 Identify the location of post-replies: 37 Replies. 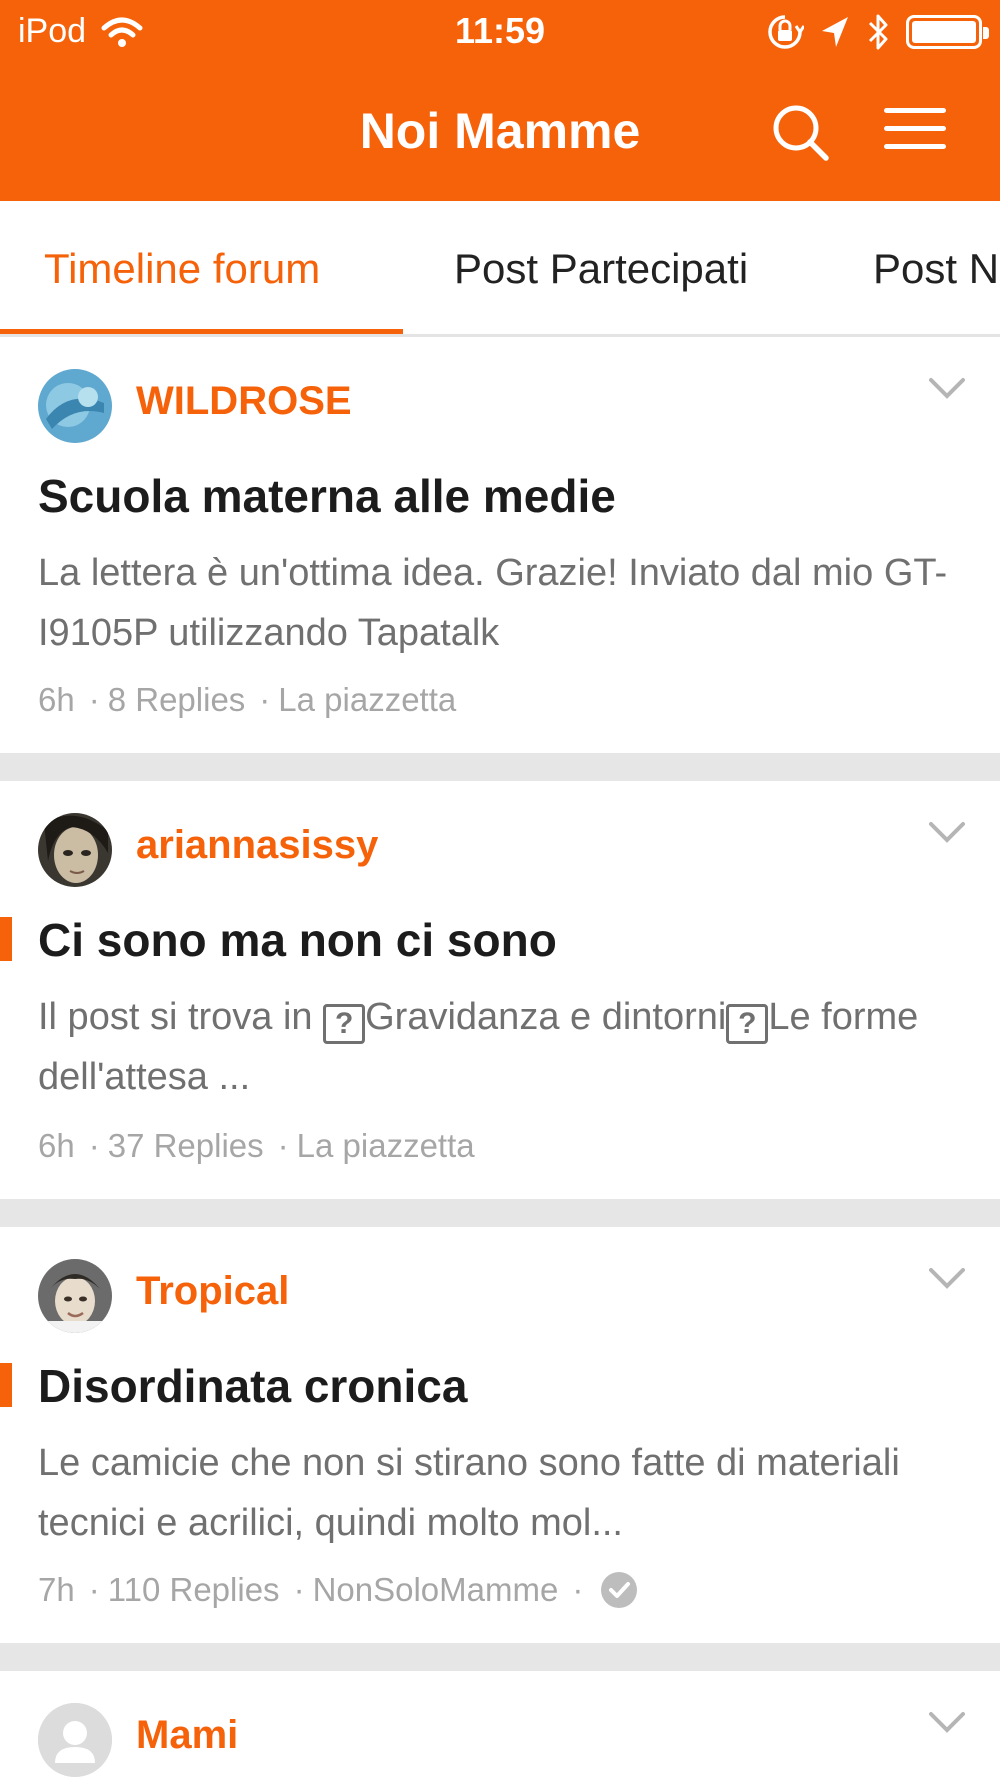
(185, 1145).